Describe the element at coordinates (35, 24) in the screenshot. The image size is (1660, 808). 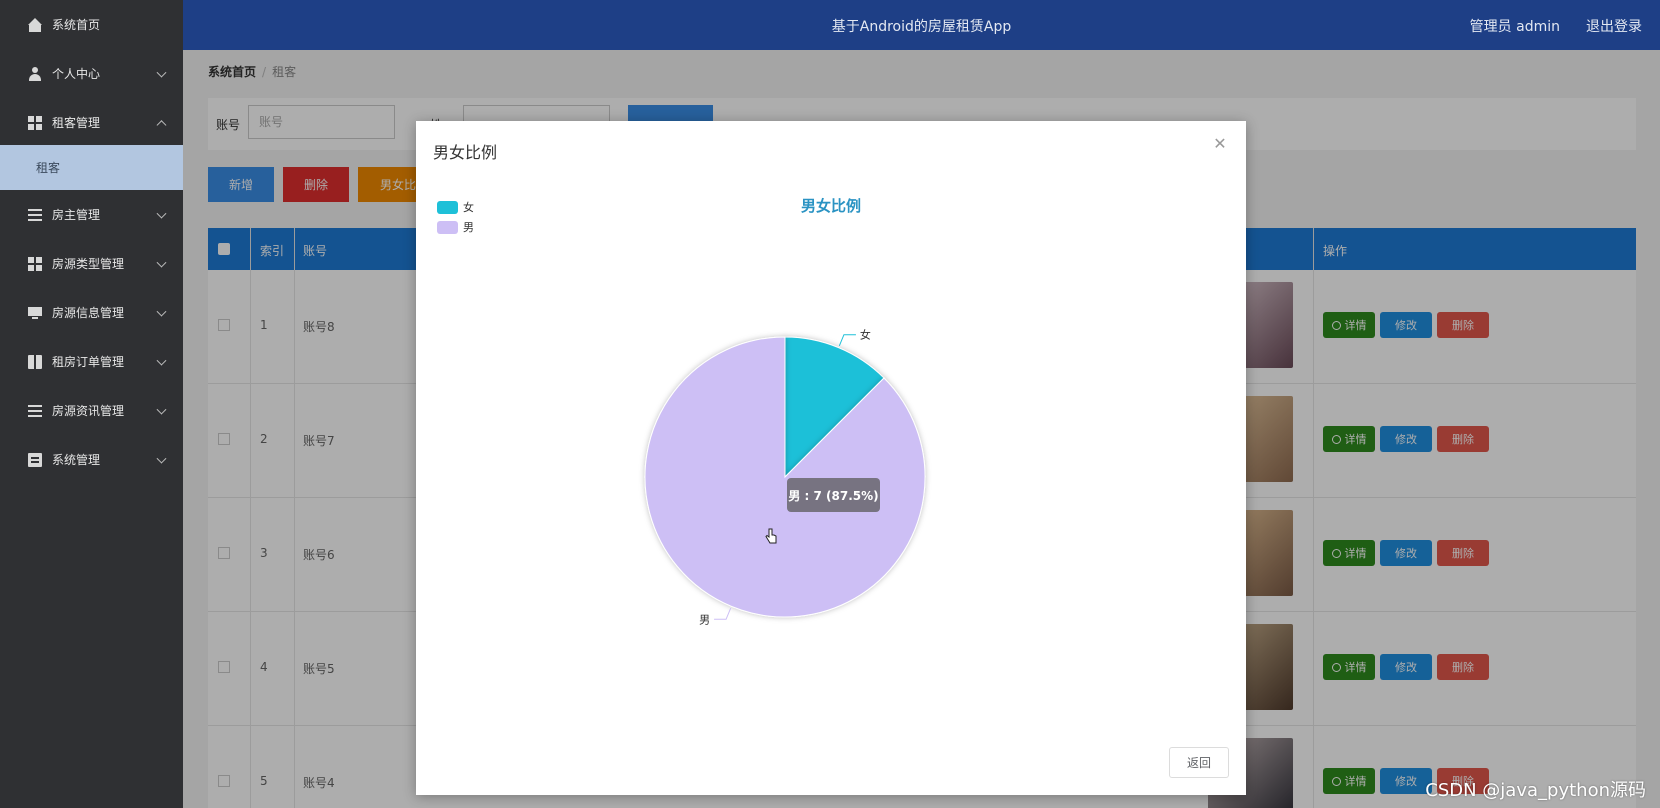
I see `home-icon` at that location.